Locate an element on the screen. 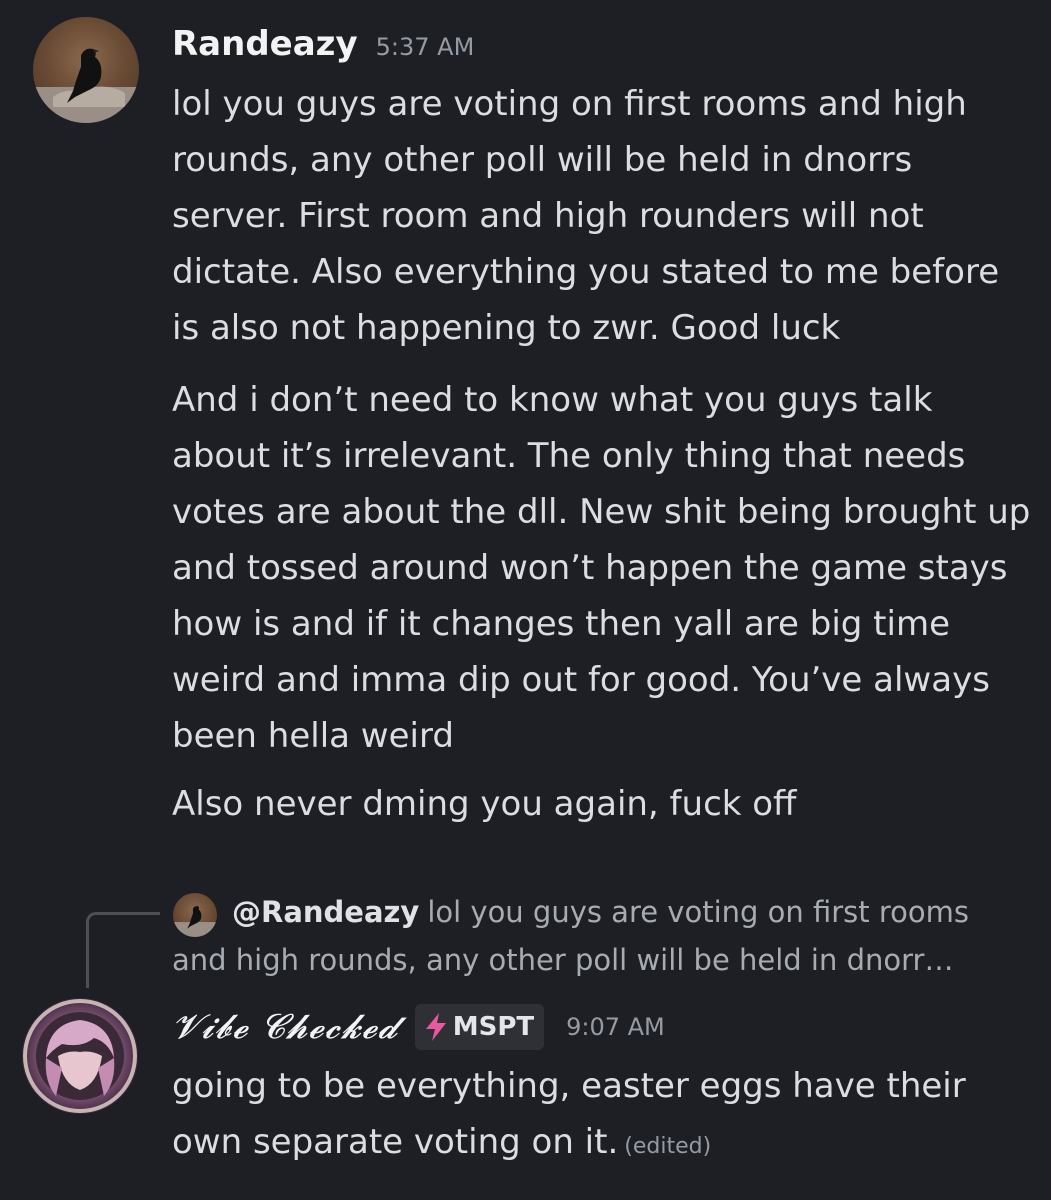  username: 𝓥𝓲𝓫𝓮 𝓒𝓱𝓮𝓬𝓴𝓮𝓭 is located at coordinates (285, 1027).